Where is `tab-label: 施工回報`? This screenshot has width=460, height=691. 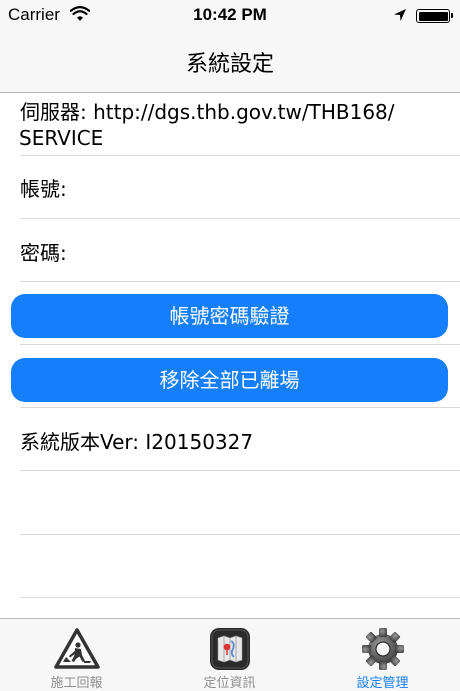 tab-label: 施工回報 is located at coordinates (76, 683).